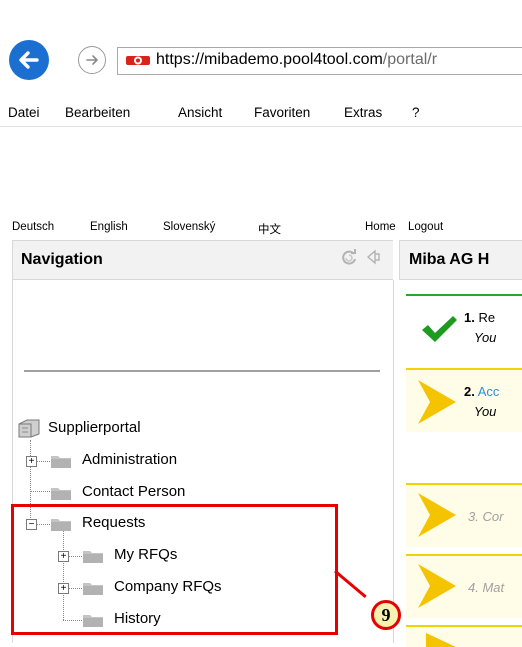 This screenshot has width=522, height=647. I want to click on forward-button, so click(92, 60).